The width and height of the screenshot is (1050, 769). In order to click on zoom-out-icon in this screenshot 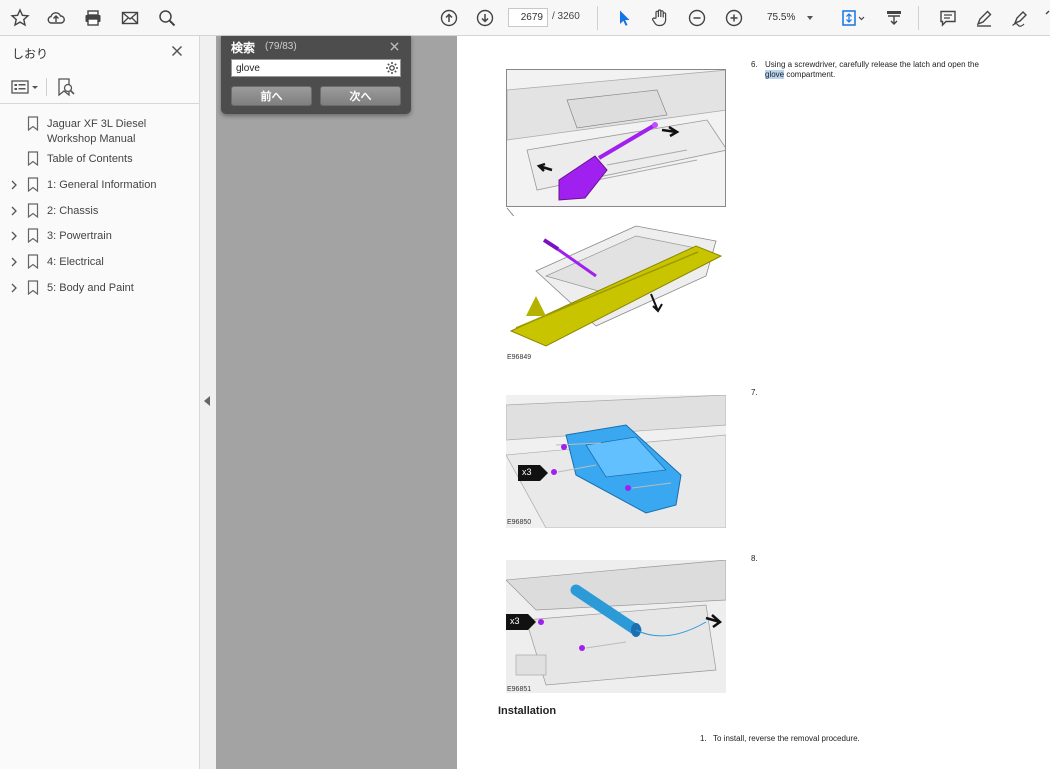, I will do `click(697, 18)`.